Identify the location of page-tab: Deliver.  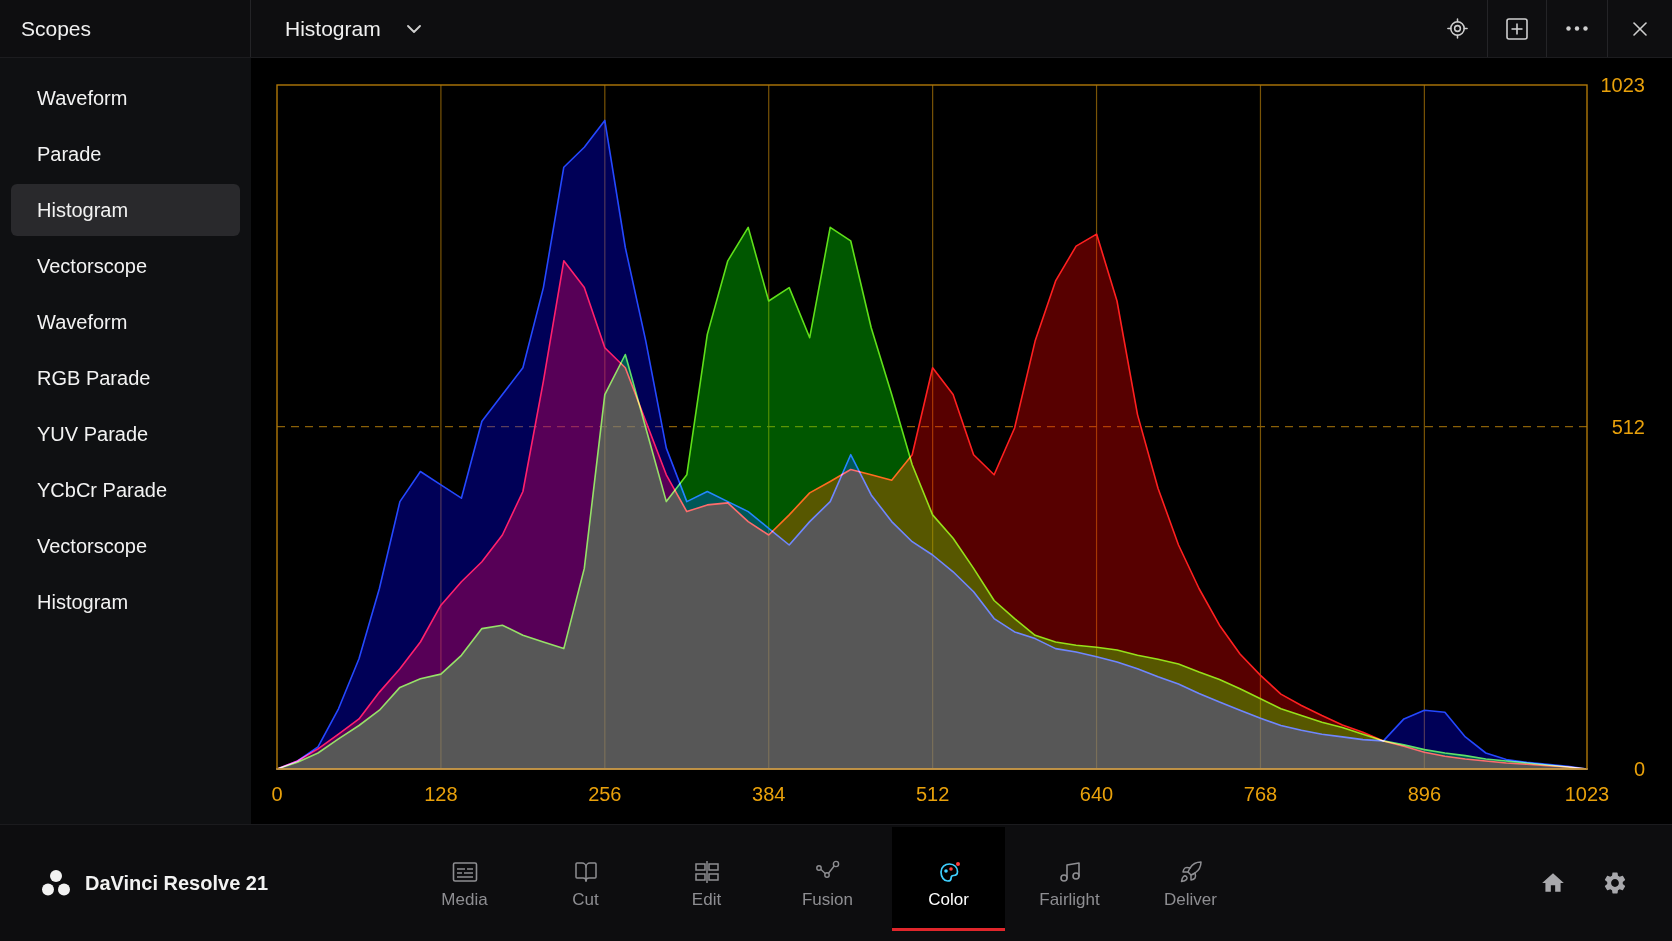
(1190, 879).